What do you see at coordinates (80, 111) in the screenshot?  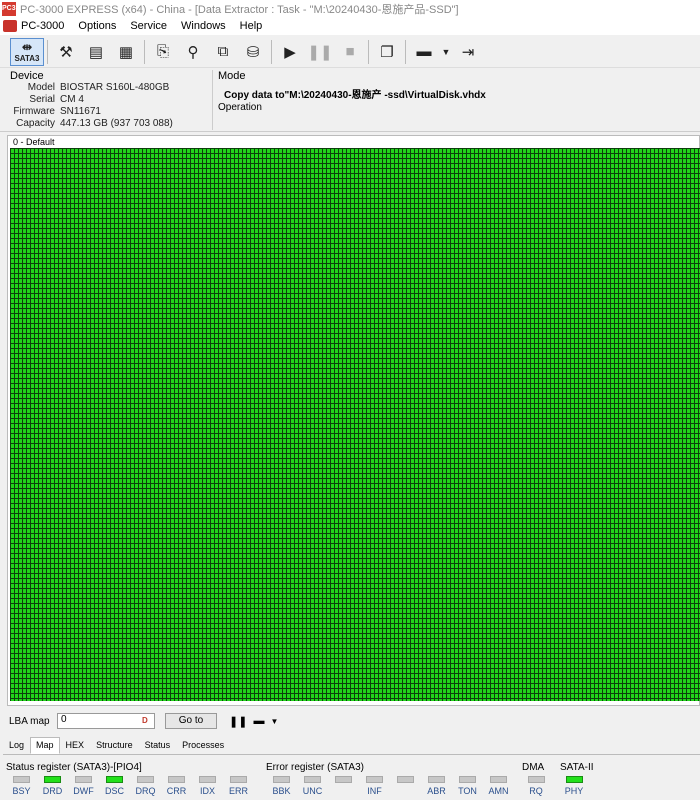 I see `firmware-value: SN11671` at bounding box center [80, 111].